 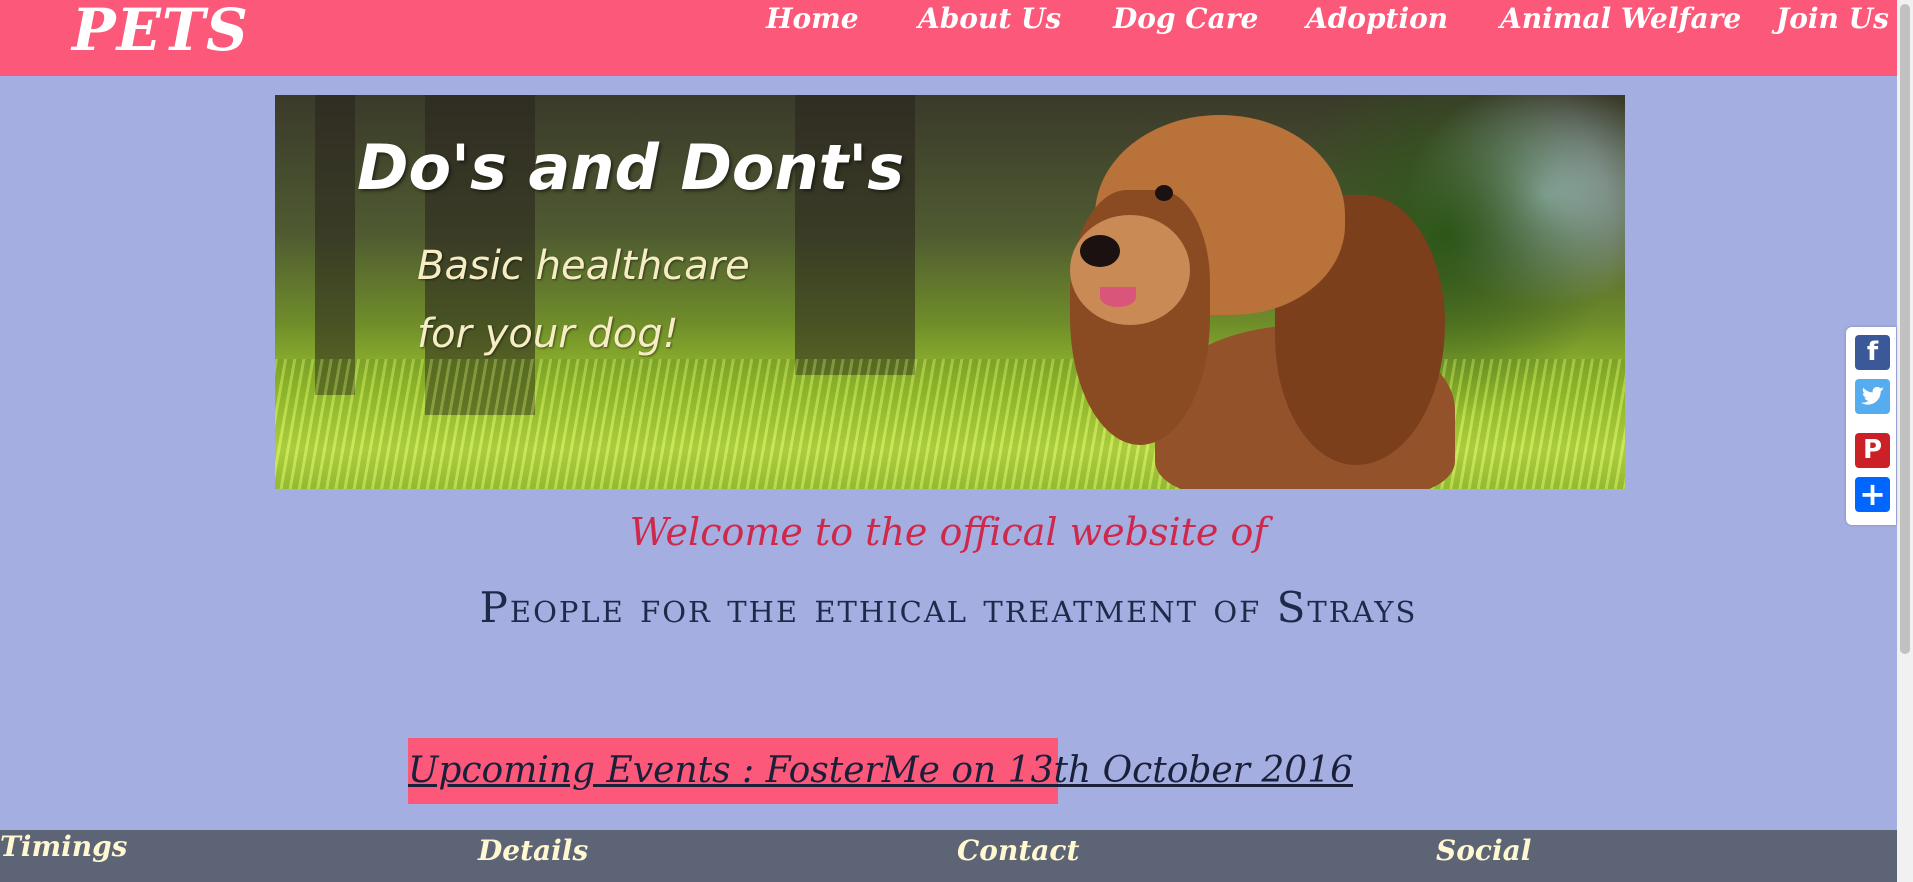 I want to click on footer-timings-heading: Timings, so click(x=64, y=846).